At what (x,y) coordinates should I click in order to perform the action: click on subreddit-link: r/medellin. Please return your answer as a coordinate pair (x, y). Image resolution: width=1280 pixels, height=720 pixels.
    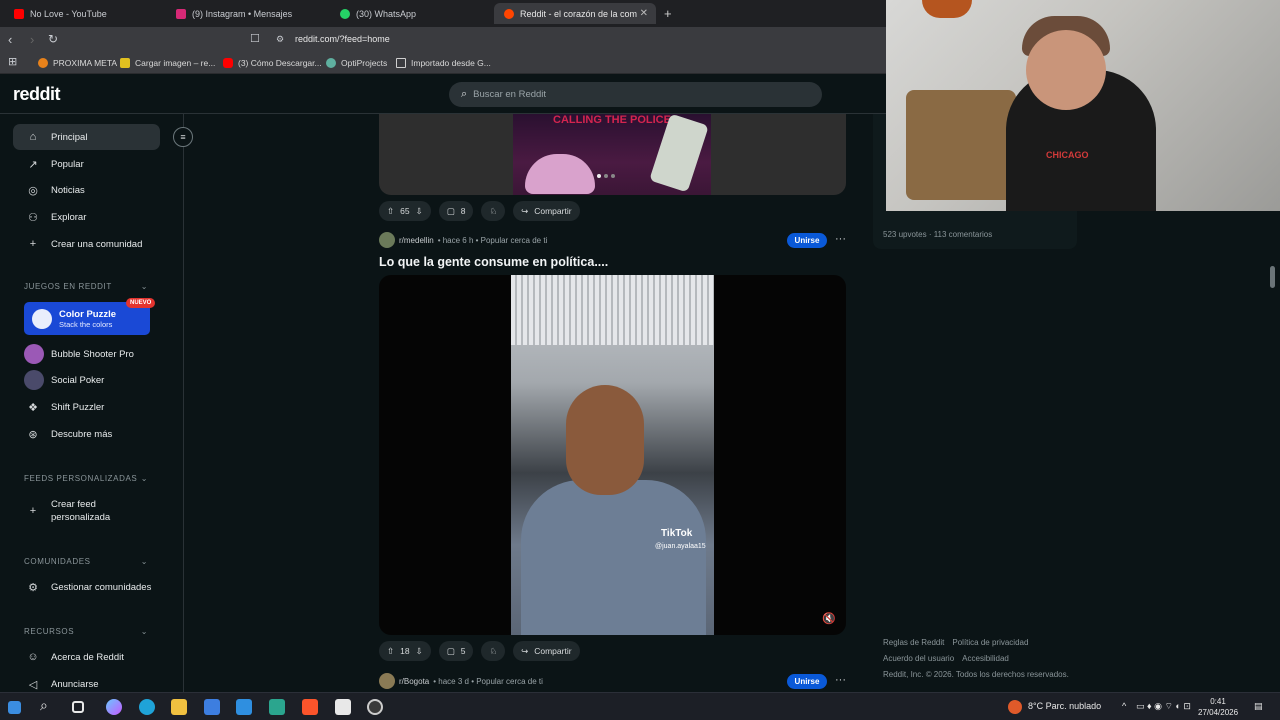
    Looking at the image, I should click on (416, 240).